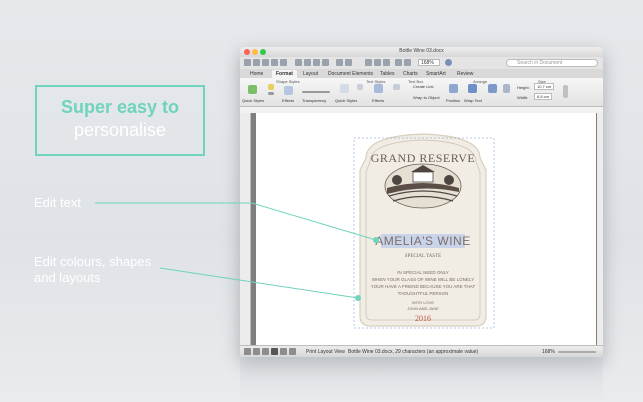 Image resolution: width=643 pixels, height=402 pixels. Describe the element at coordinates (453, 88) in the screenshot. I see `position-icon` at that location.